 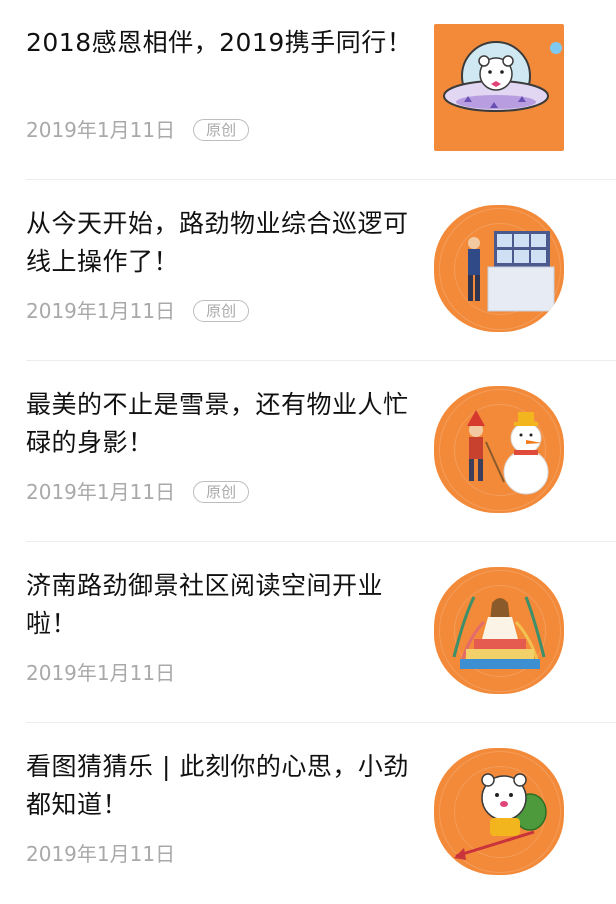 What do you see at coordinates (499, 630) in the screenshot?
I see `reading-girl-illustration` at bounding box center [499, 630].